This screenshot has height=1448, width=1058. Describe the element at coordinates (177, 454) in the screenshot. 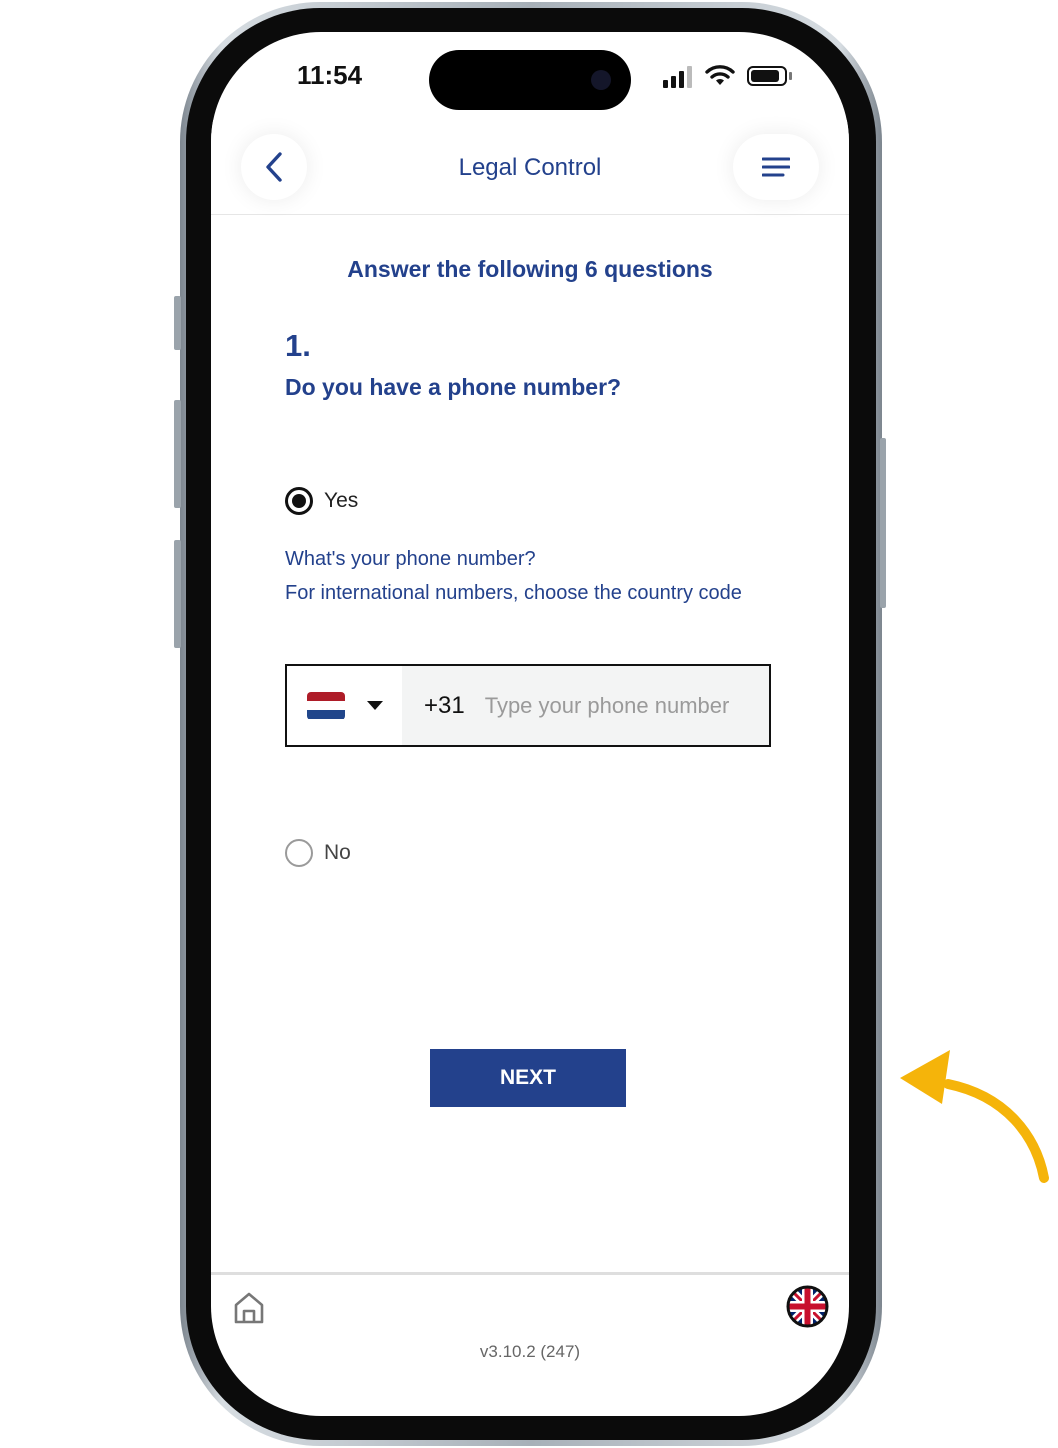

I see `volume-up-button` at that location.